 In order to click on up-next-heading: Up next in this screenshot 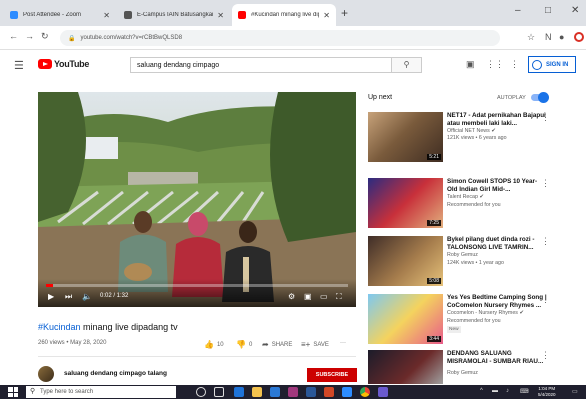, I will do `click(380, 97)`.